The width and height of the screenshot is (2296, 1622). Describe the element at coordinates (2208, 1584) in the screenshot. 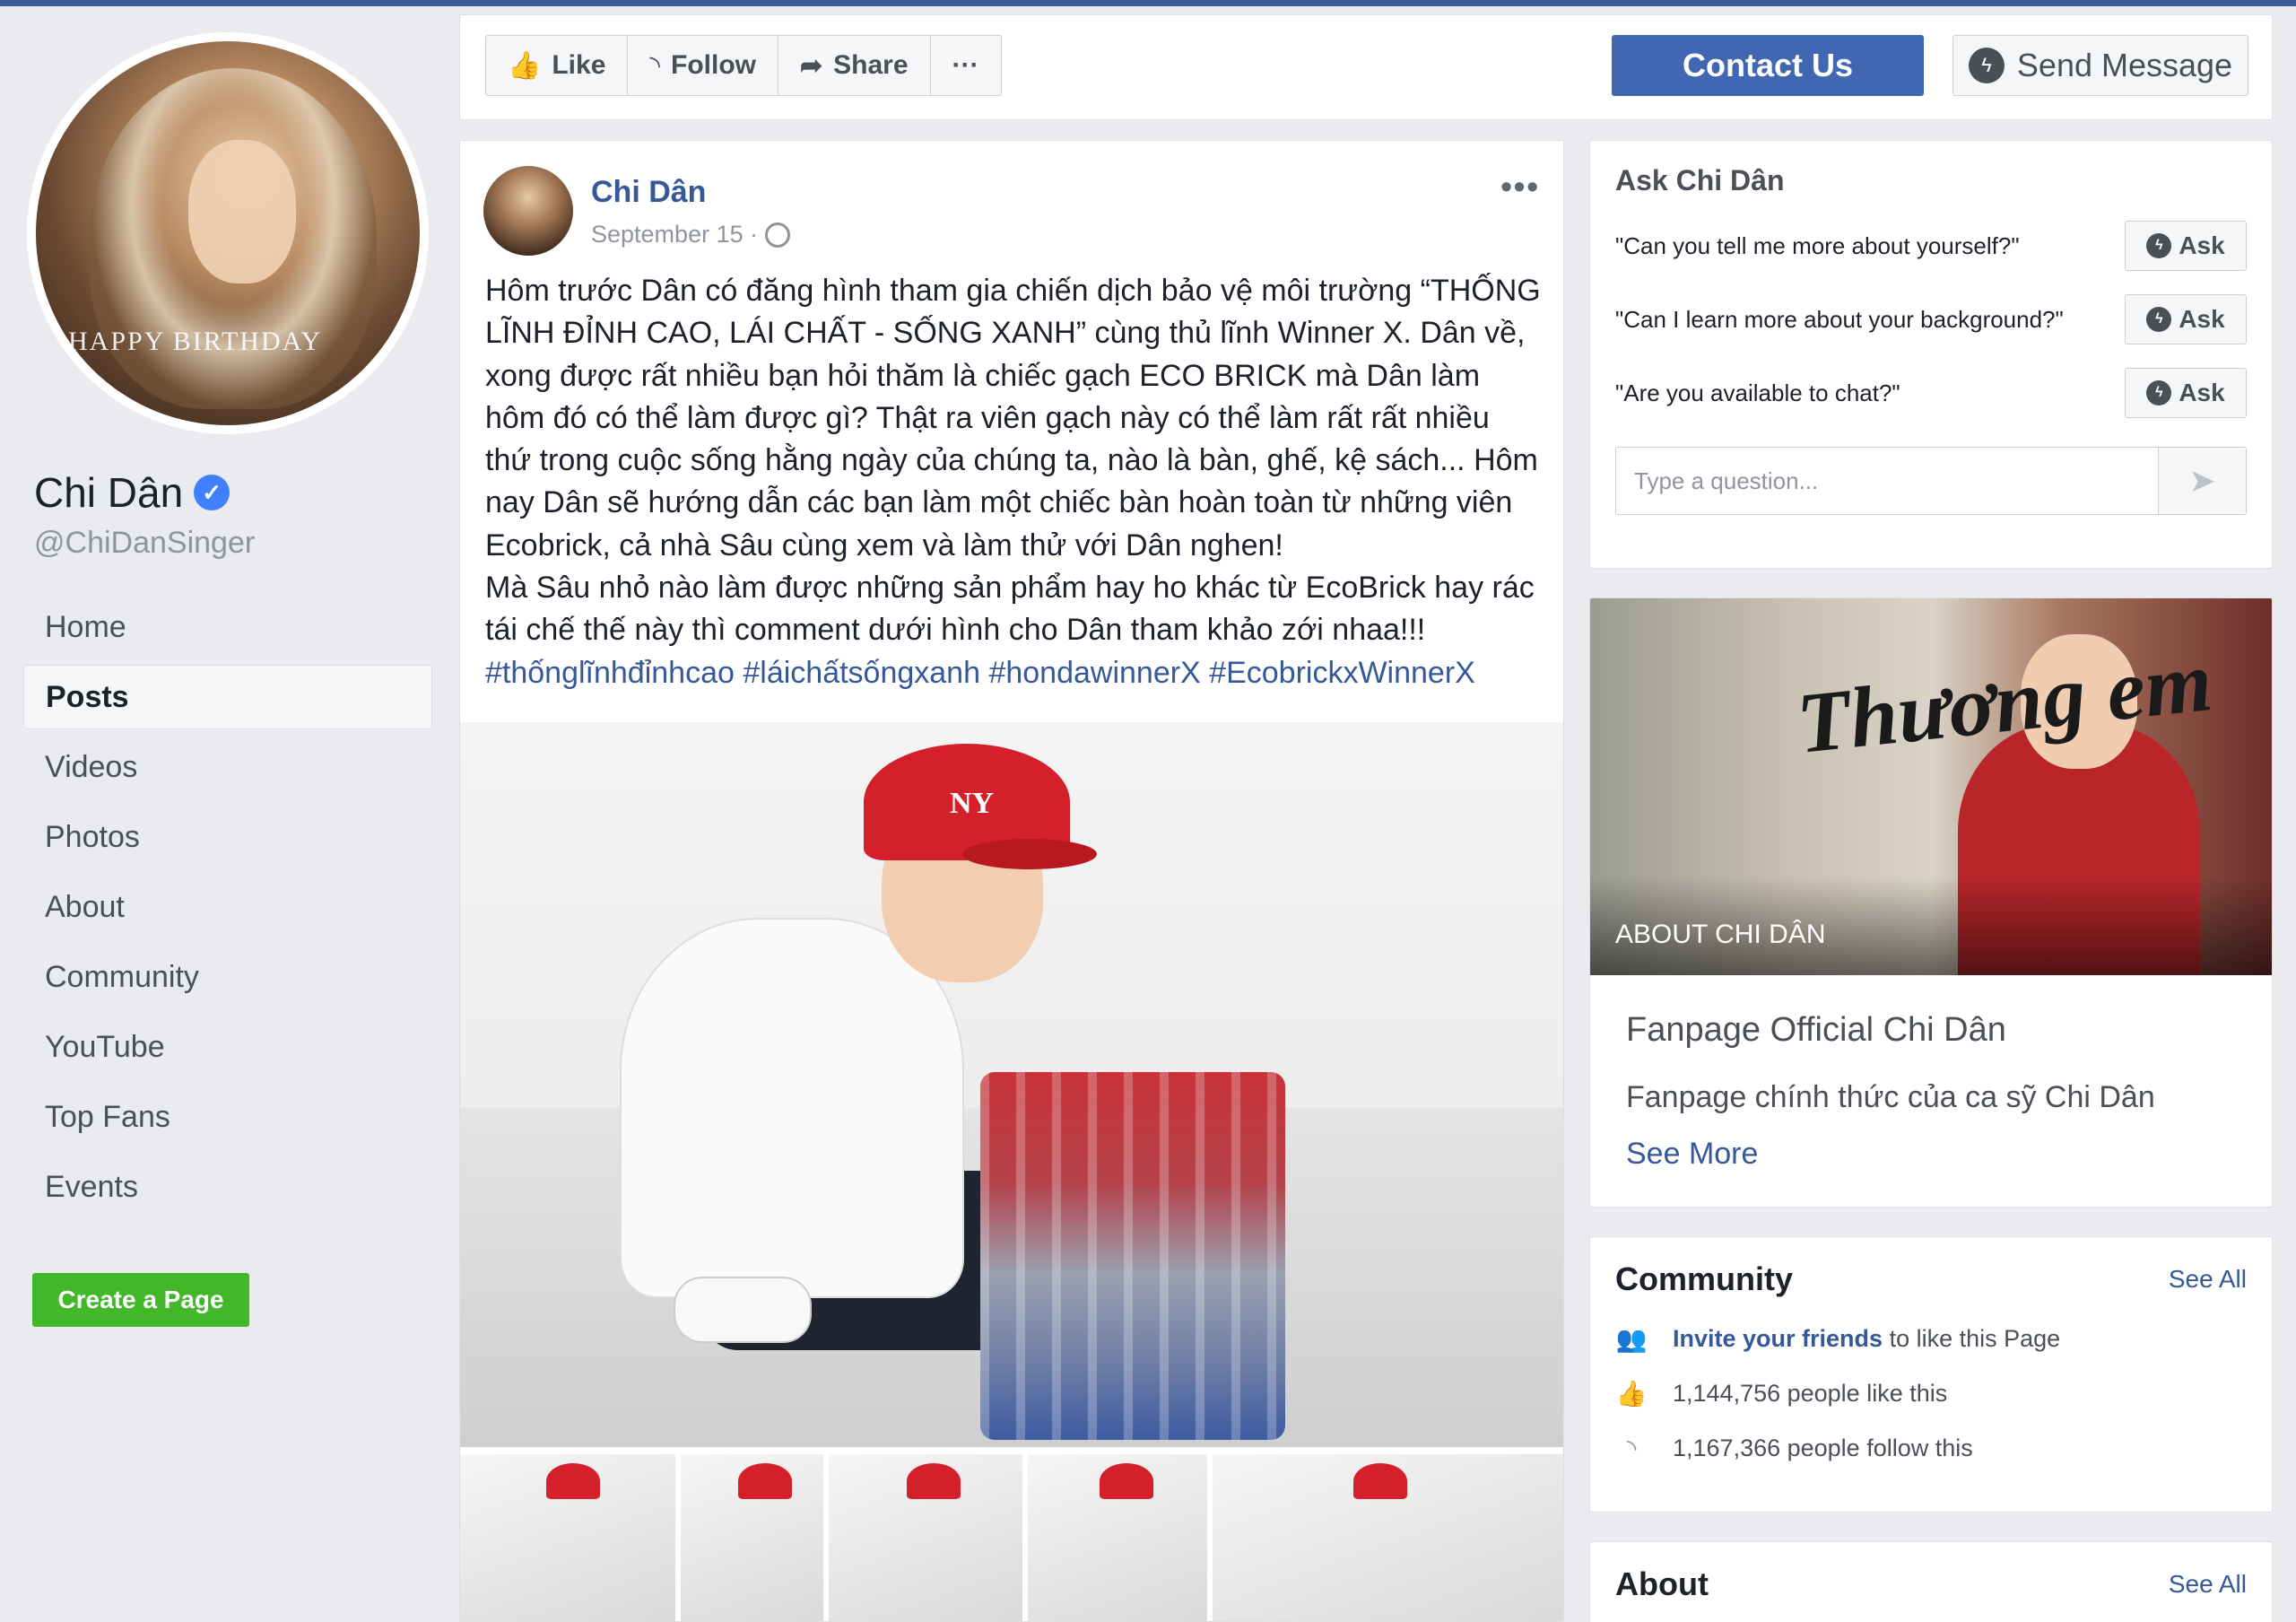

I see `about-see-all-link: See All` at that location.